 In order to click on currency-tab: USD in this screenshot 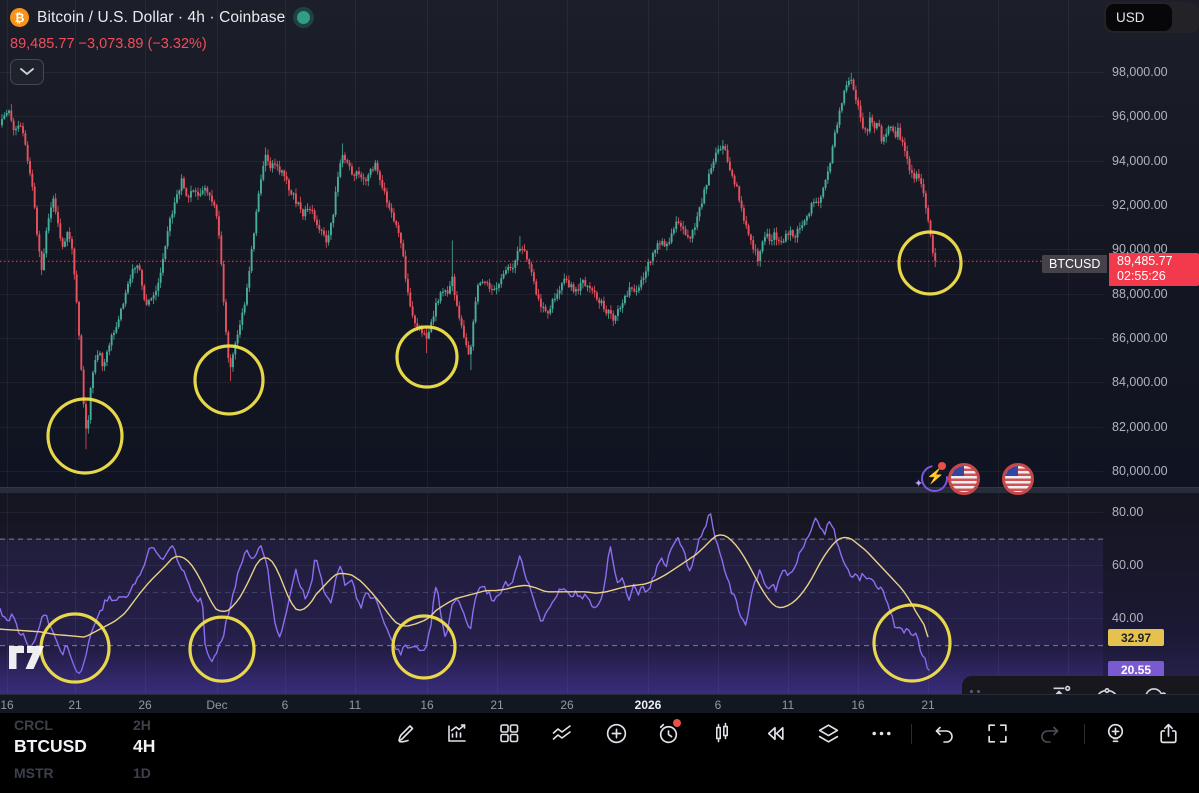, I will do `click(1139, 17)`.